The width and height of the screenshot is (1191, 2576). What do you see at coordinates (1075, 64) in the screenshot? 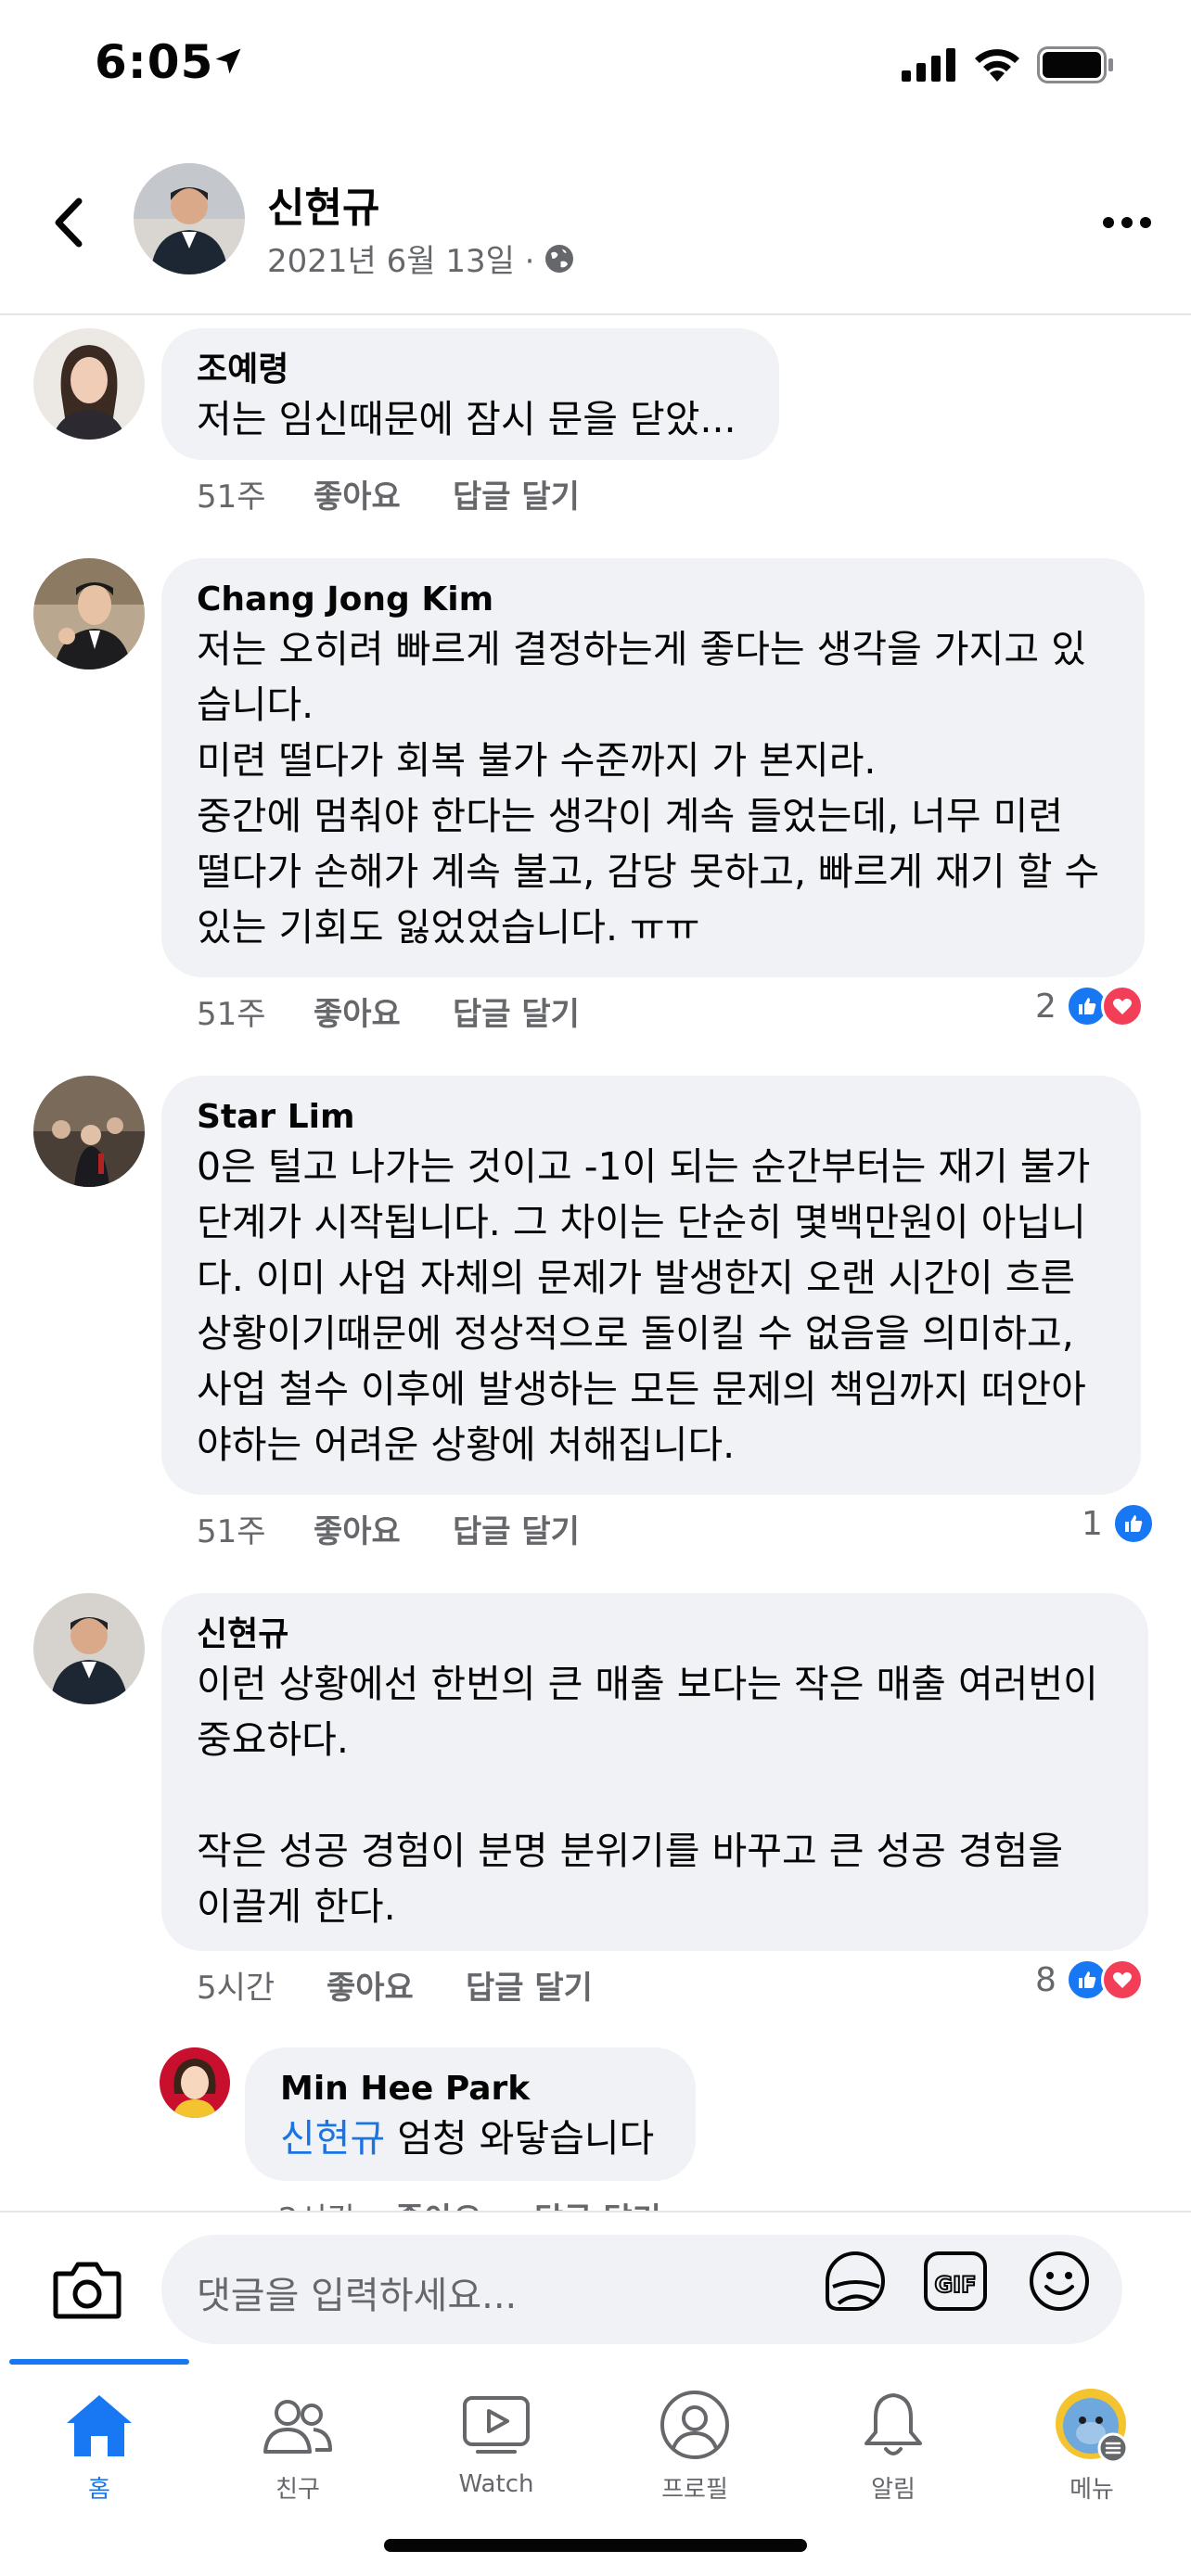
I see `battery-icon` at bounding box center [1075, 64].